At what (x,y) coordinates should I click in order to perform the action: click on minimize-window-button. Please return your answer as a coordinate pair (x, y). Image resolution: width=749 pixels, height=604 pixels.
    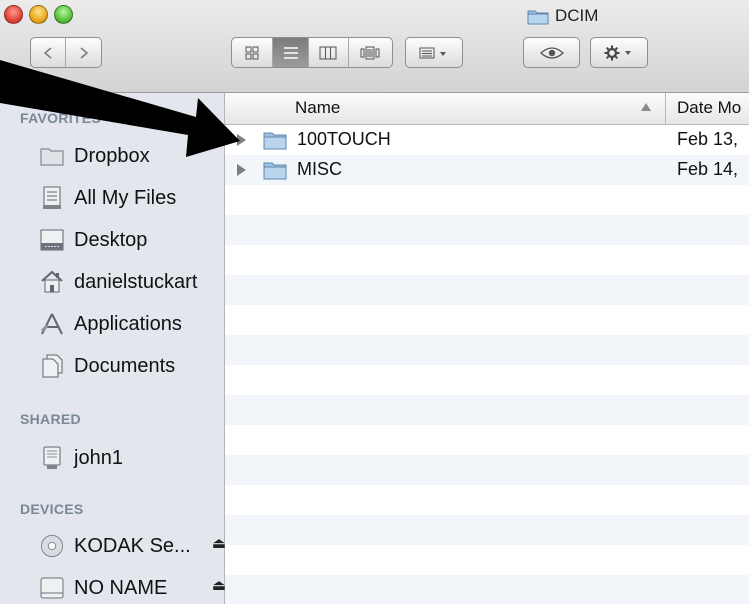
    Looking at the image, I should click on (38, 14).